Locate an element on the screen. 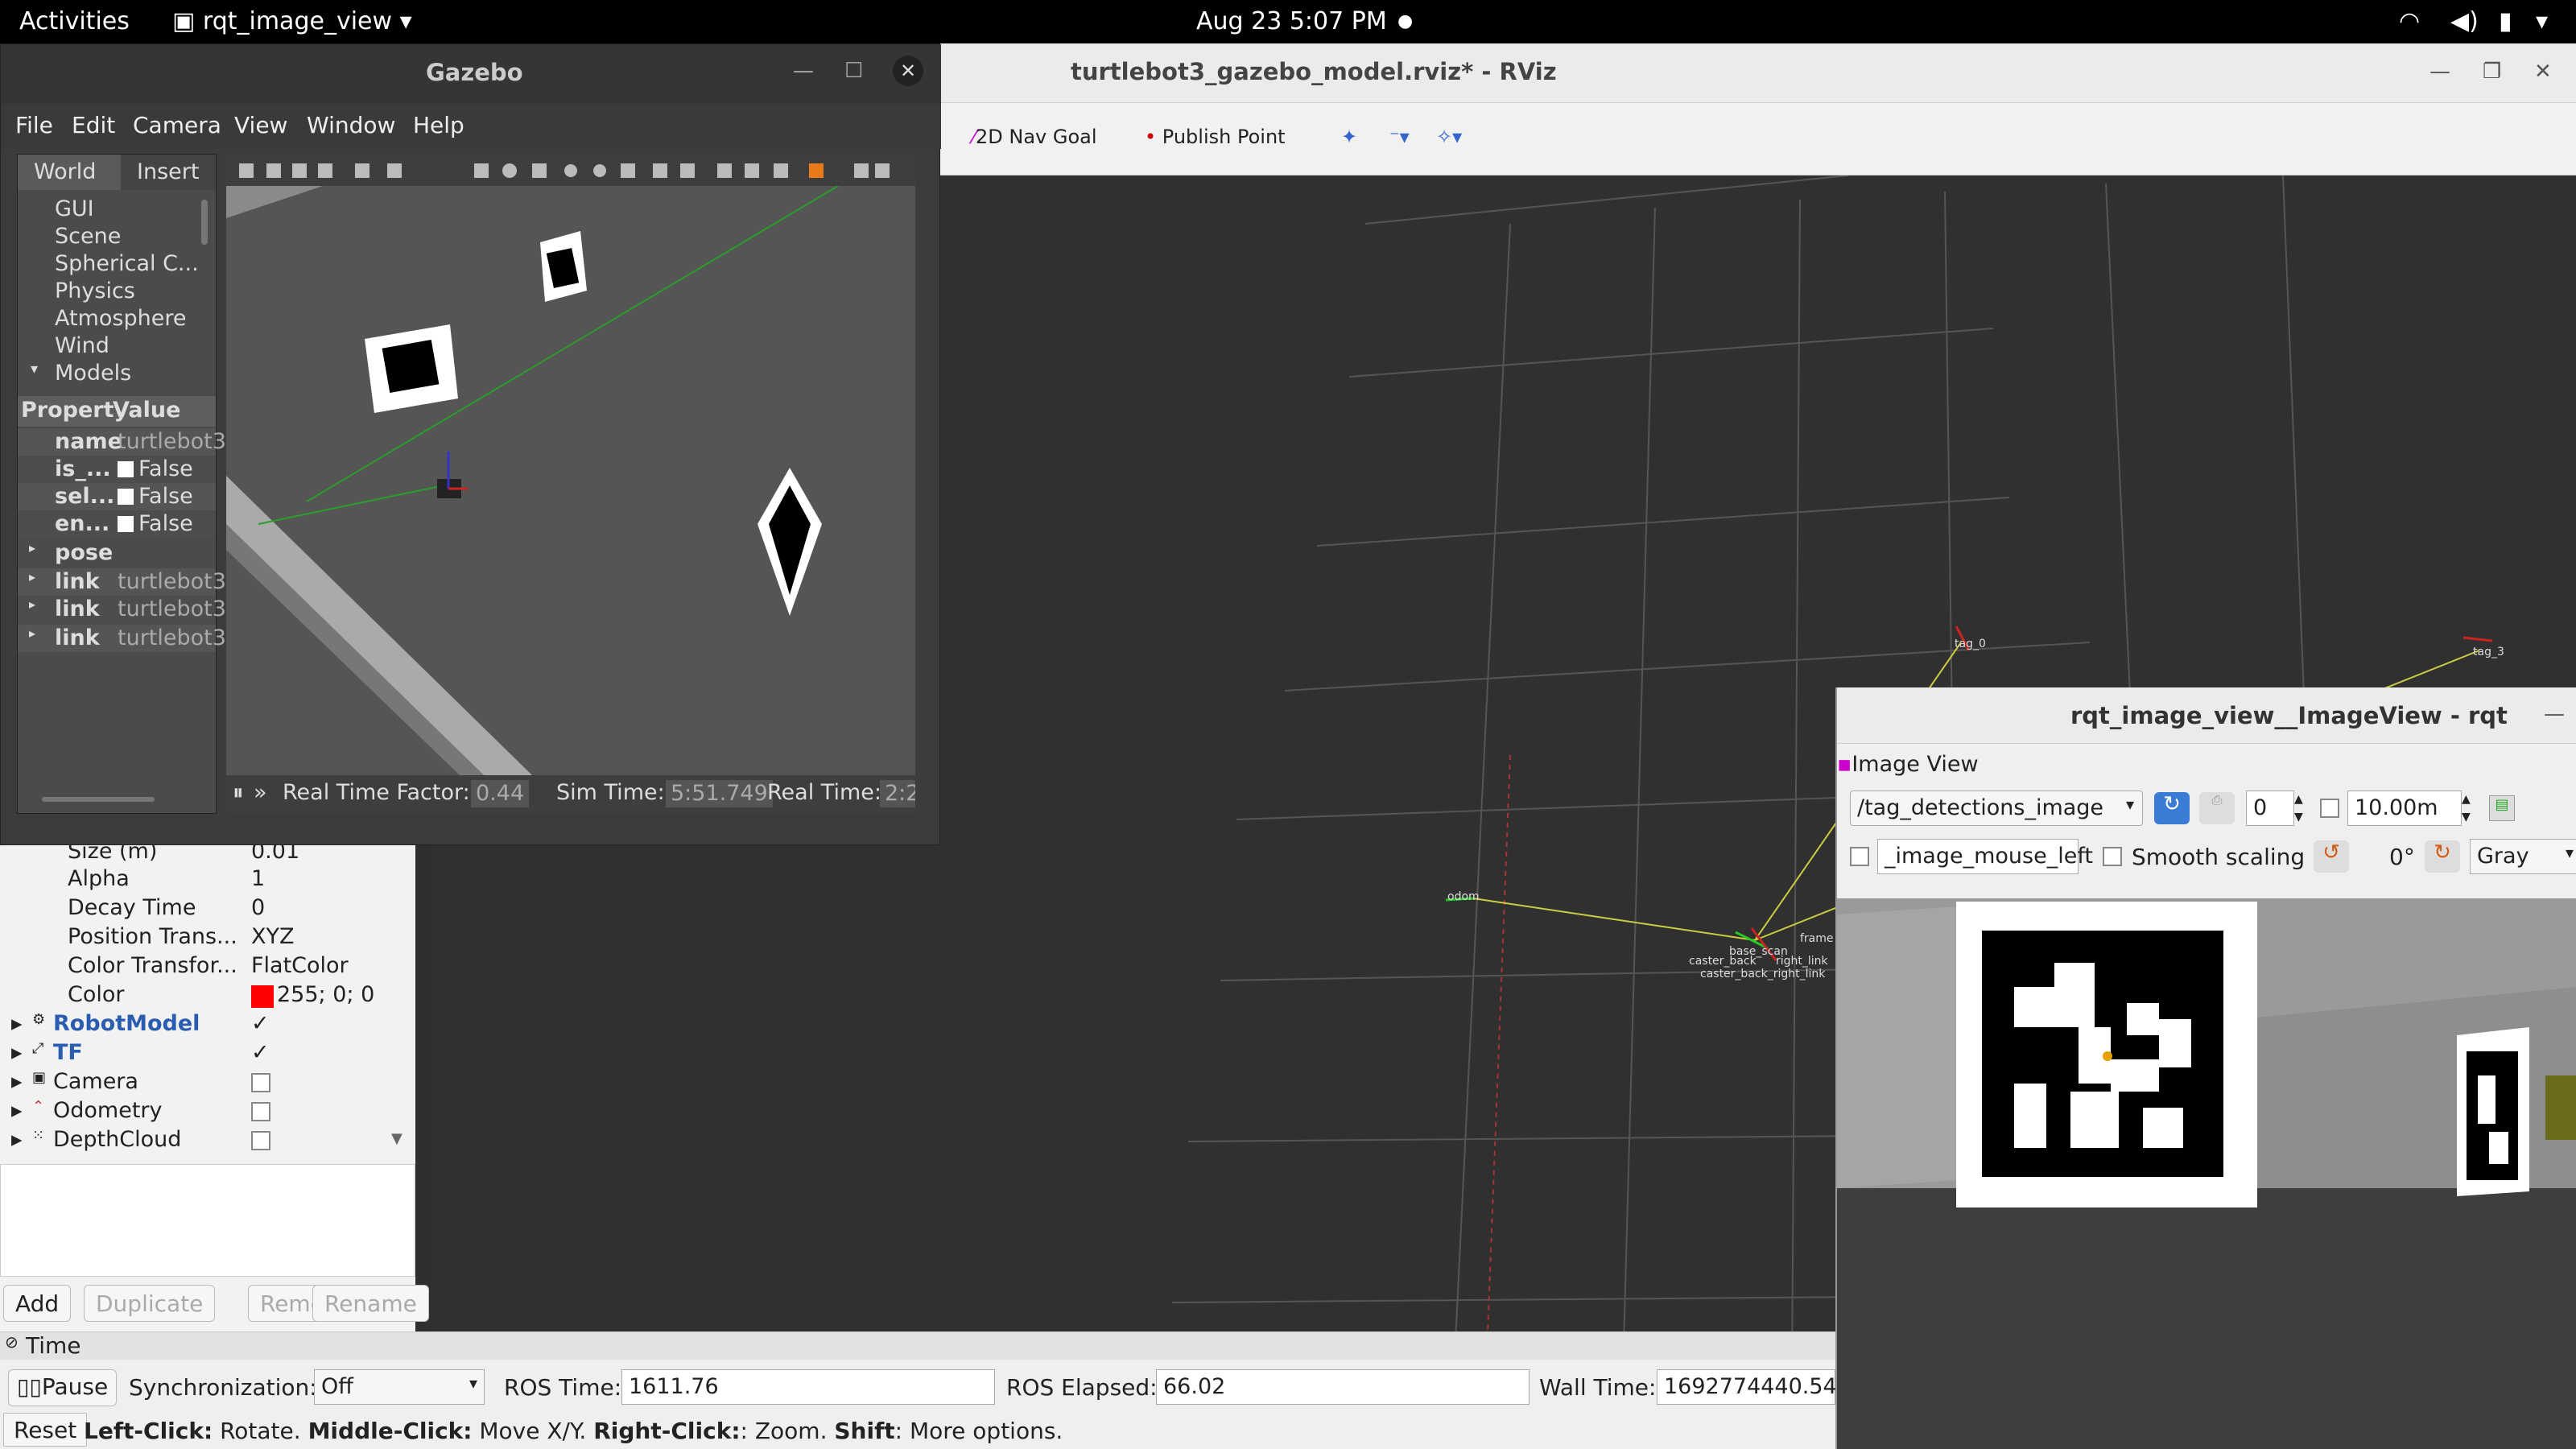 This screenshot has height=1449, width=2576. system-menu-icon: ▾ is located at coordinates (2542, 21).